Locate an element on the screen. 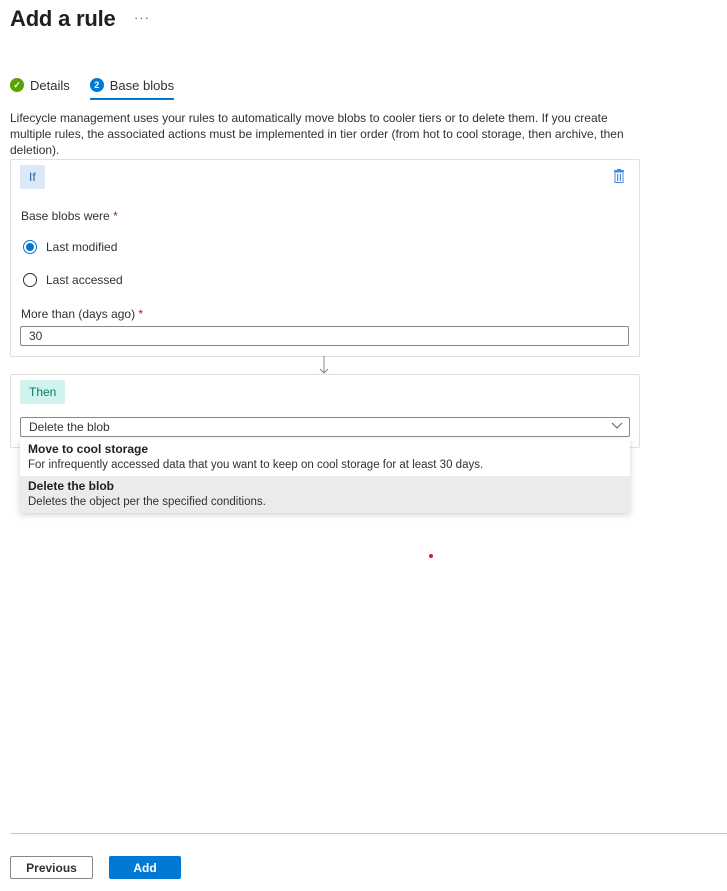  option-title: Delete the blob is located at coordinates (71, 486).